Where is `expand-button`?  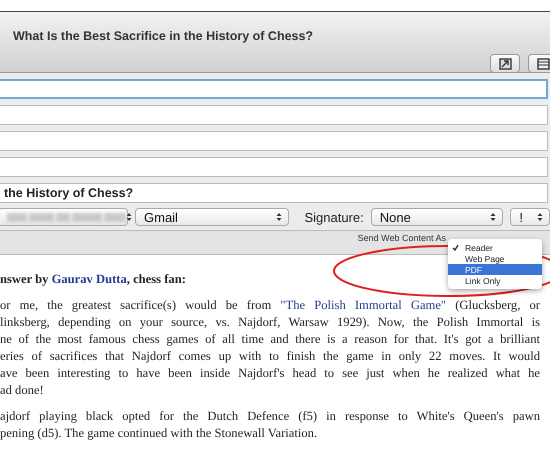 expand-button is located at coordinates (505, 63).